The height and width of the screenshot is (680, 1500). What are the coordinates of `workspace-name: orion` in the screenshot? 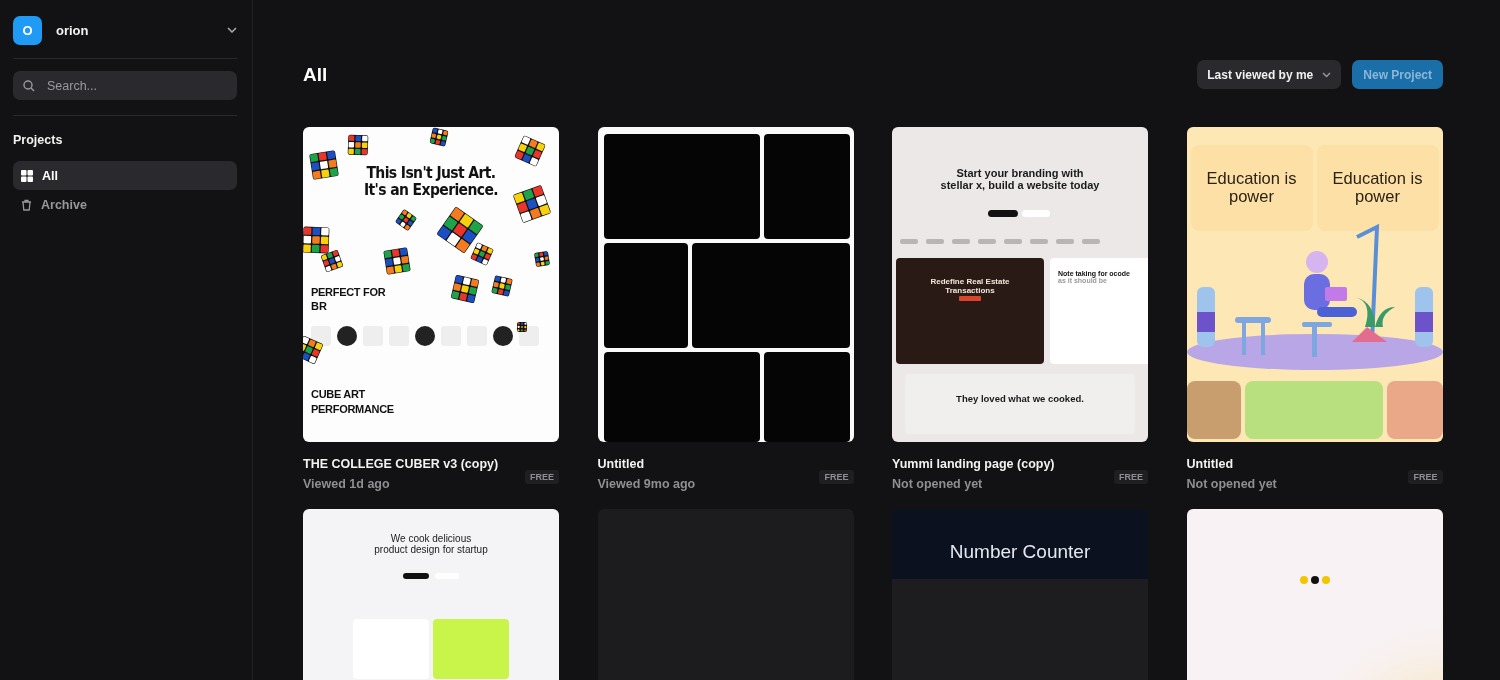 It's located at (134, 30).